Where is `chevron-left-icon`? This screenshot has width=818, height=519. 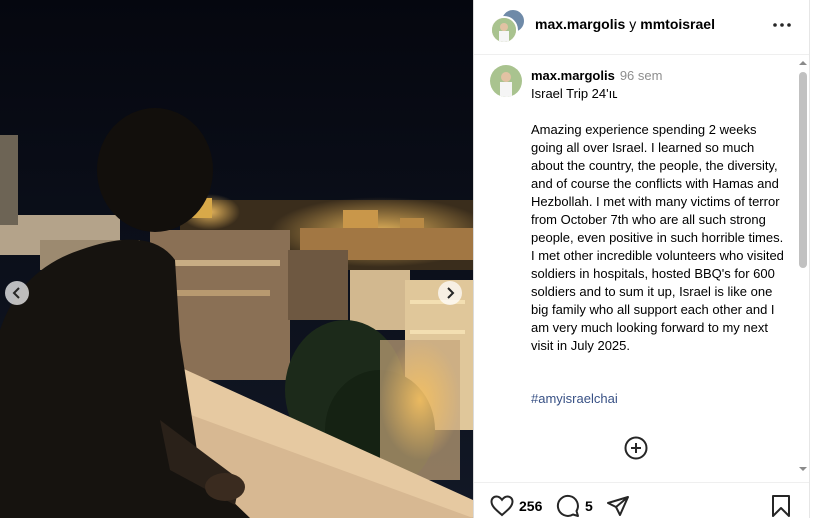
chevron-left-icon is located at coordinates (16, 293).